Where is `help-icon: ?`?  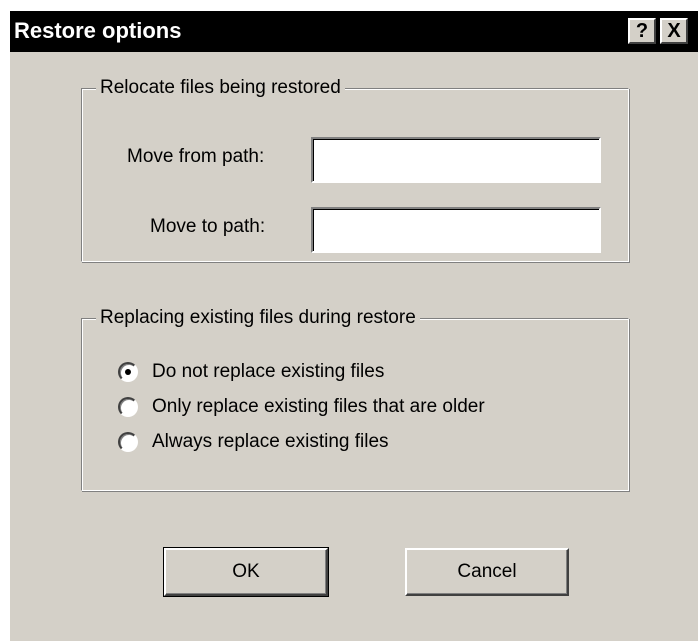
help-icon: ? is located at coordinates (642, 31).